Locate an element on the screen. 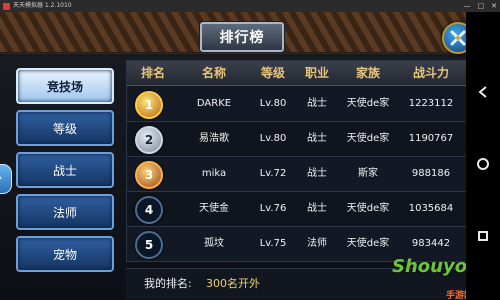 This screenshot has height=300, width=500. tab-mage: 法师 is located at coordinates (65, 212).